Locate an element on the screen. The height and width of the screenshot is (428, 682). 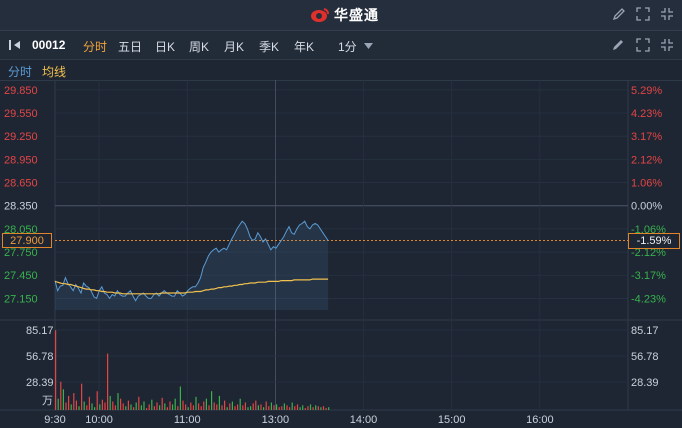
volume-tick-label-right: 28.39 is located at coordinates (645, 383).